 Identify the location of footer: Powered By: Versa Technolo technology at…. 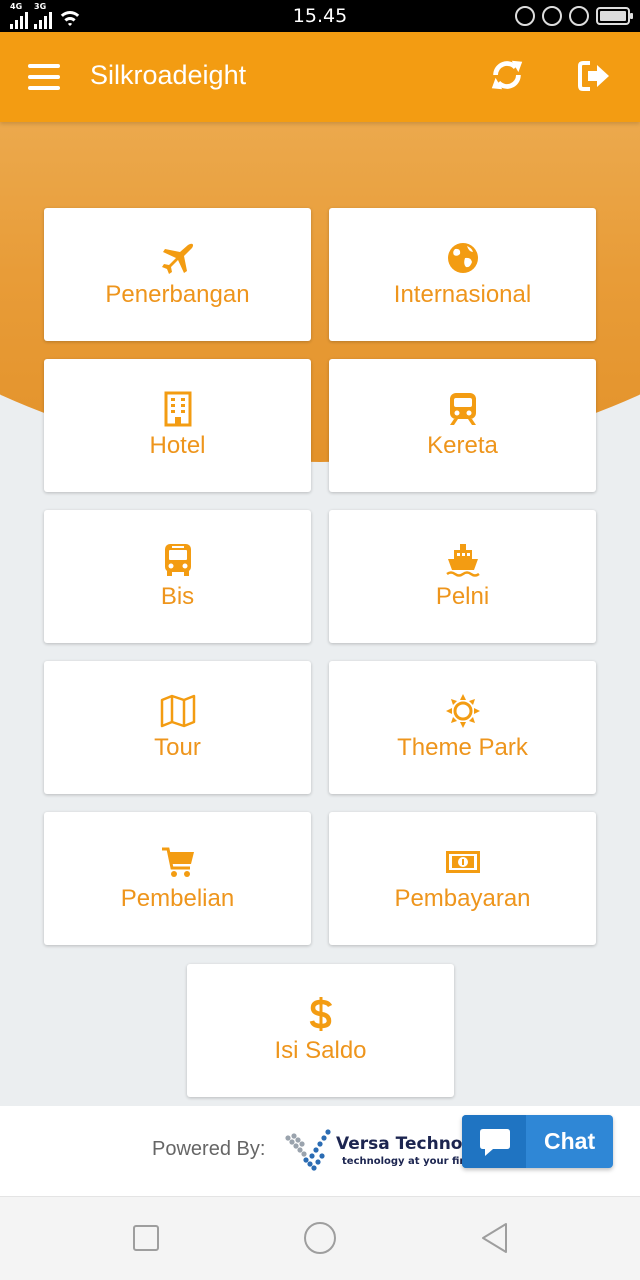
(320, 1151).